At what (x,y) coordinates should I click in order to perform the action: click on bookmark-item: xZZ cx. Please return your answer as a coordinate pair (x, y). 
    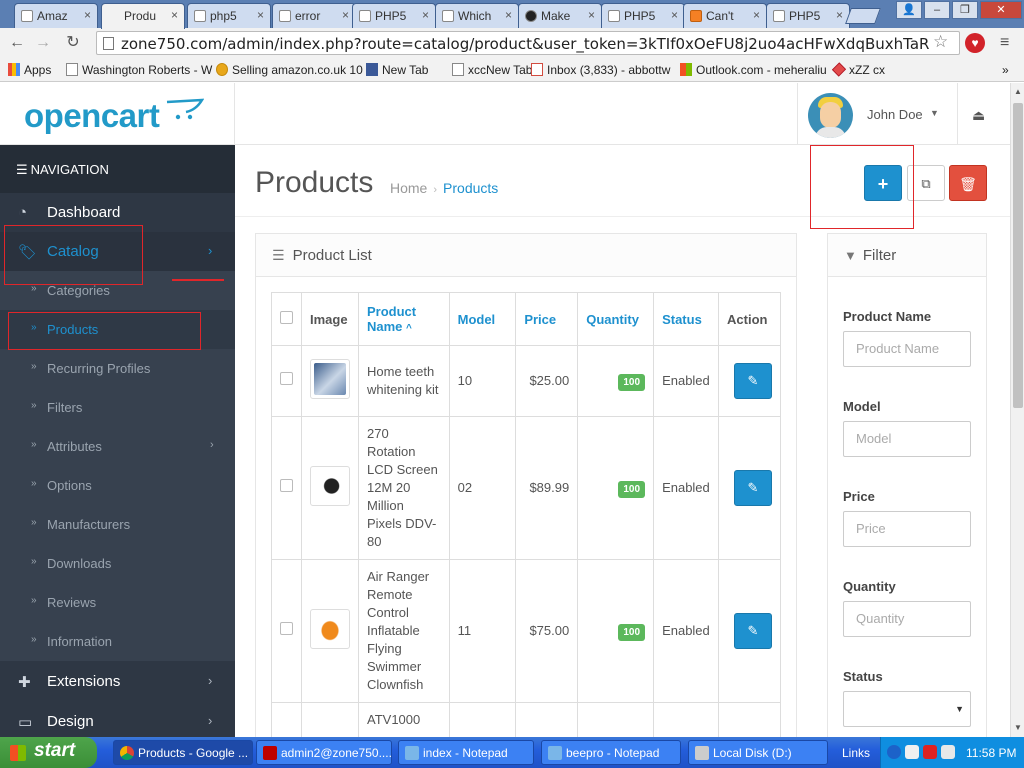
    Looking at the image, I should click on (858, 69).